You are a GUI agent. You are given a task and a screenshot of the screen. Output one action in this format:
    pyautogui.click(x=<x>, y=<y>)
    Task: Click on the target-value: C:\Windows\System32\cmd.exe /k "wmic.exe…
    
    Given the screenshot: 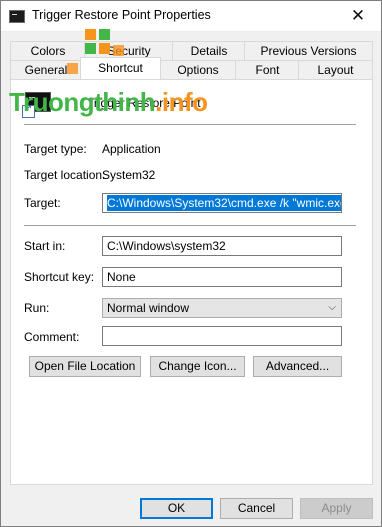 What is the action you would take?
    pyautogui.click(x=224, y=203)
    